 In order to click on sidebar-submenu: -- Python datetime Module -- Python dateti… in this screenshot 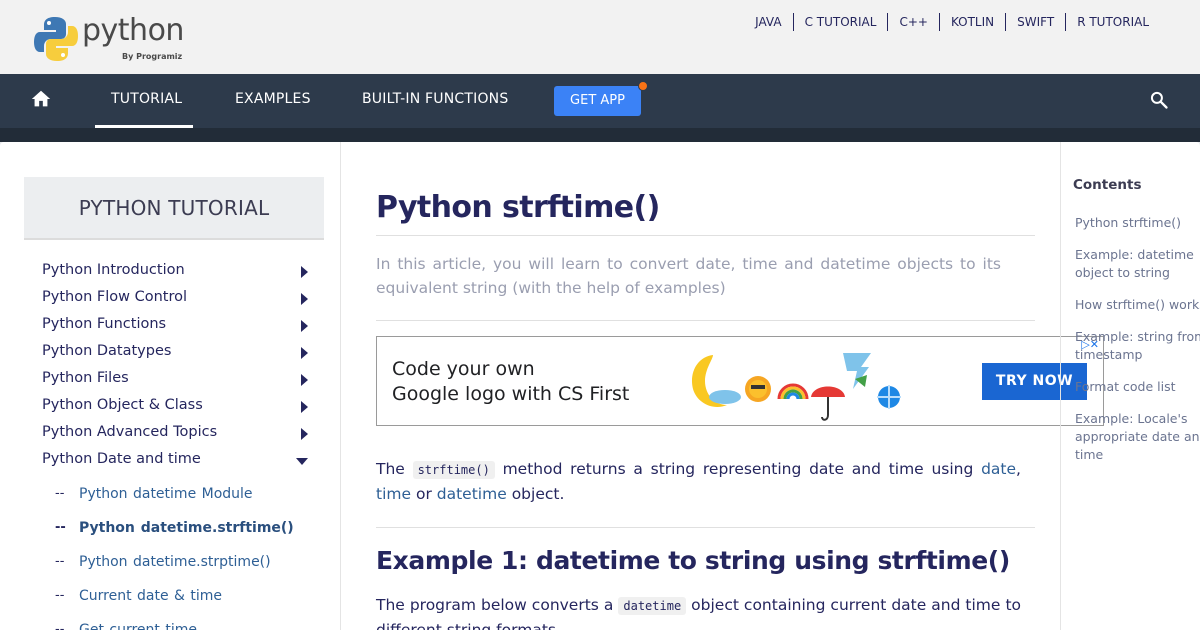, I will do `click(195, 557)`.